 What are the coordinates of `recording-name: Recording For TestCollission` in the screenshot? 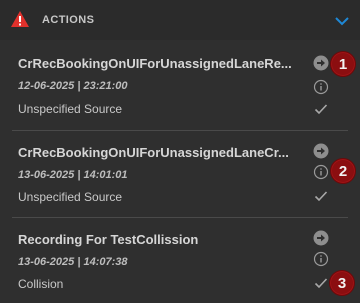 It's located at (108, 239).